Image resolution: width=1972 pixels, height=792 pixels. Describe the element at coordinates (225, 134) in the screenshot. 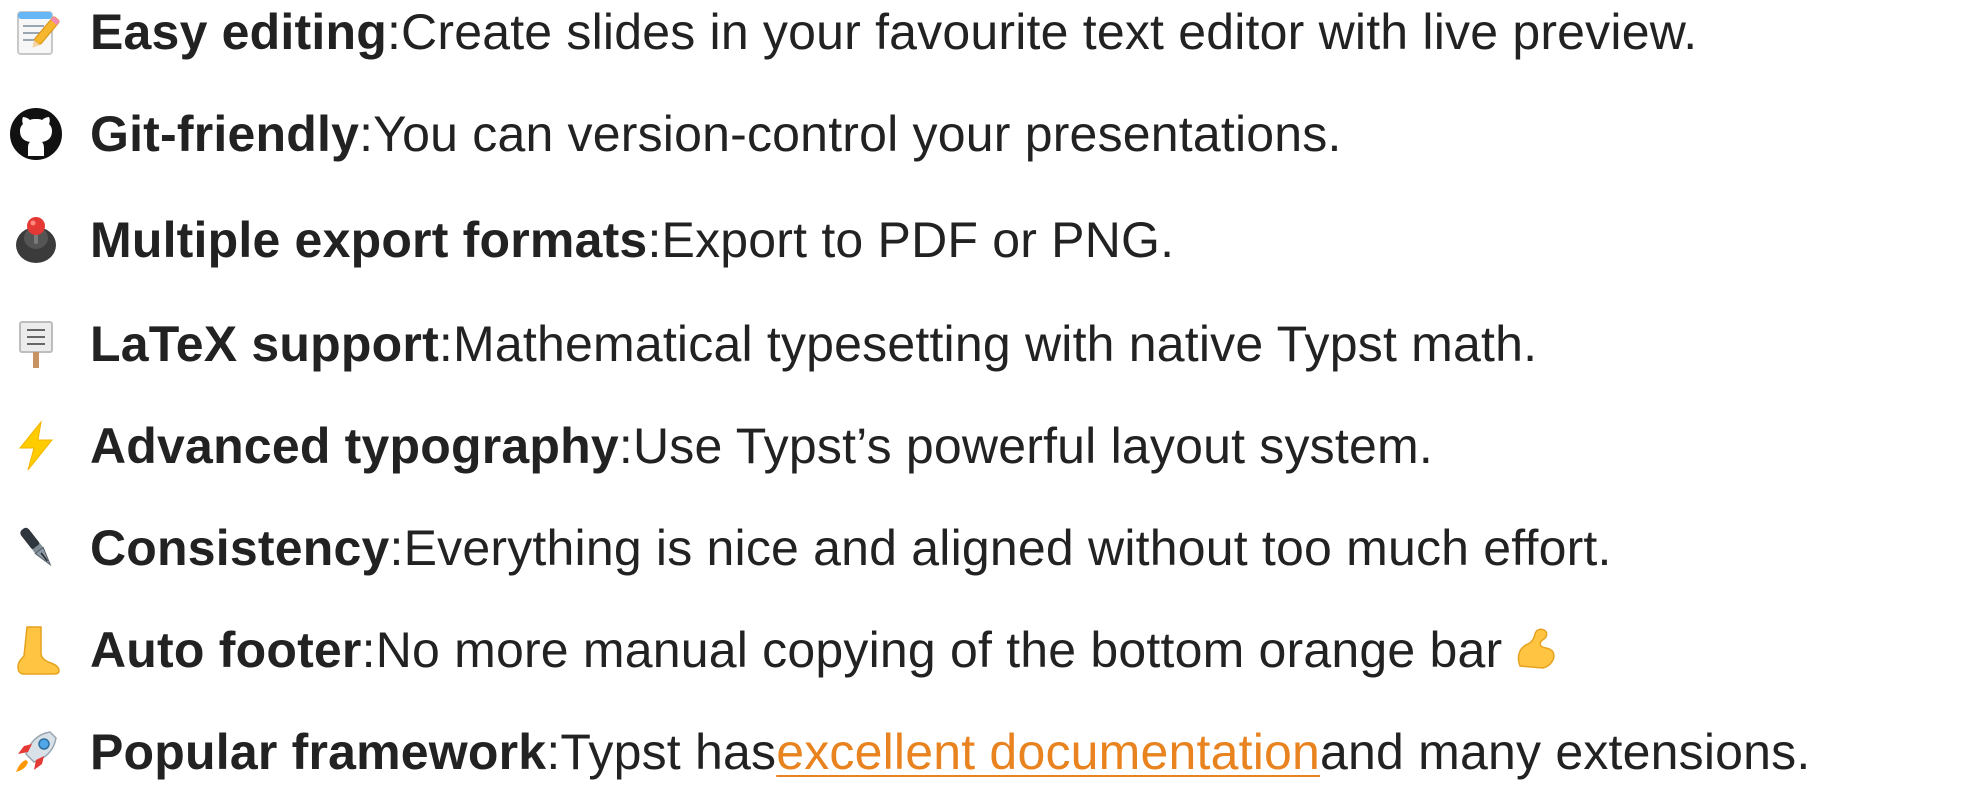

I see `feature-title: Git-friendly` at that location.